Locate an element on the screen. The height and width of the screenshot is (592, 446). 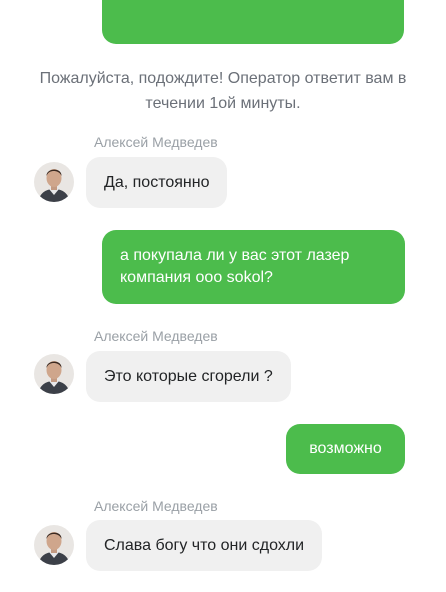
outgoing-message-bubble-partial is located at coordinates (253, 22).